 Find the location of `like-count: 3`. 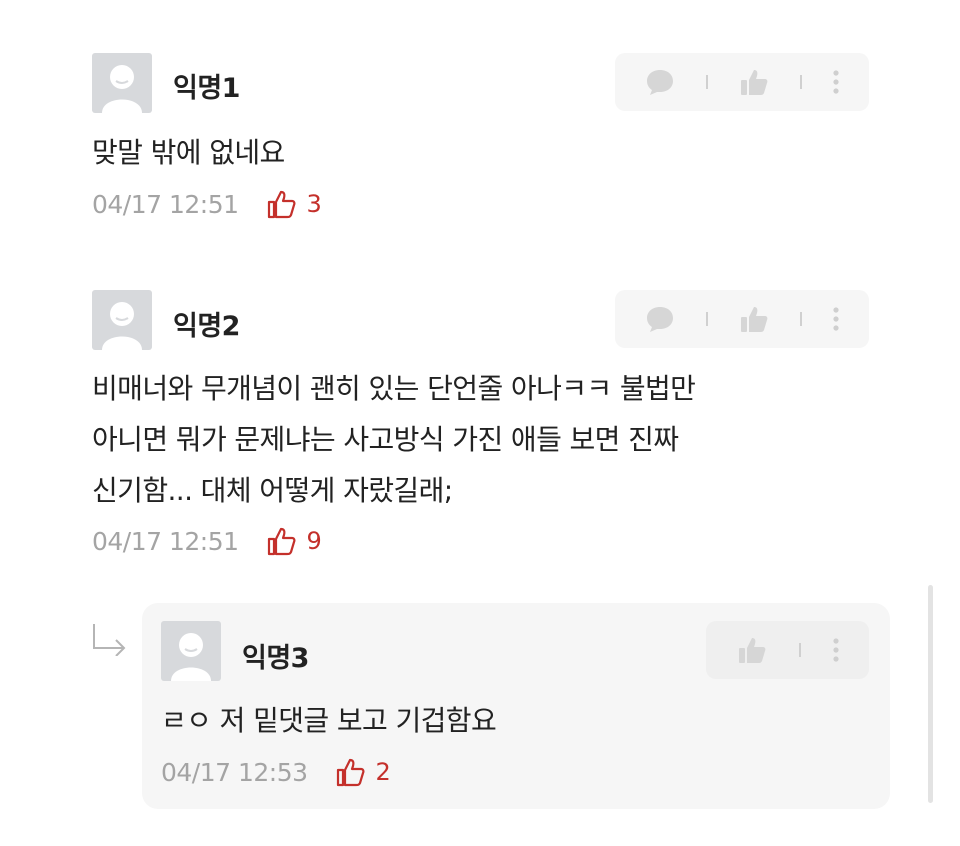

like-count: 3 is located at coordinates (314, 204).